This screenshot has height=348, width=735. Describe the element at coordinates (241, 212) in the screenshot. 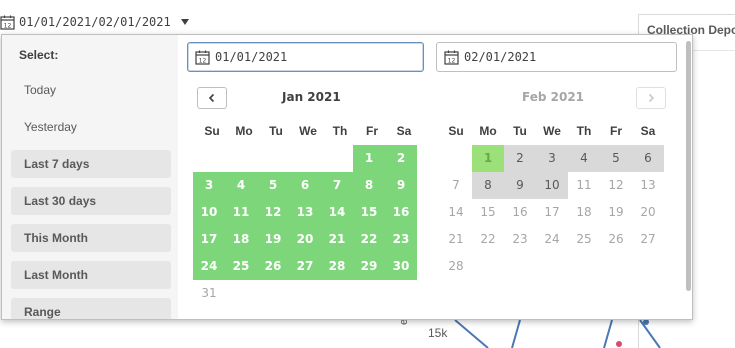

I see `jan-day-cell: 11` at that location.